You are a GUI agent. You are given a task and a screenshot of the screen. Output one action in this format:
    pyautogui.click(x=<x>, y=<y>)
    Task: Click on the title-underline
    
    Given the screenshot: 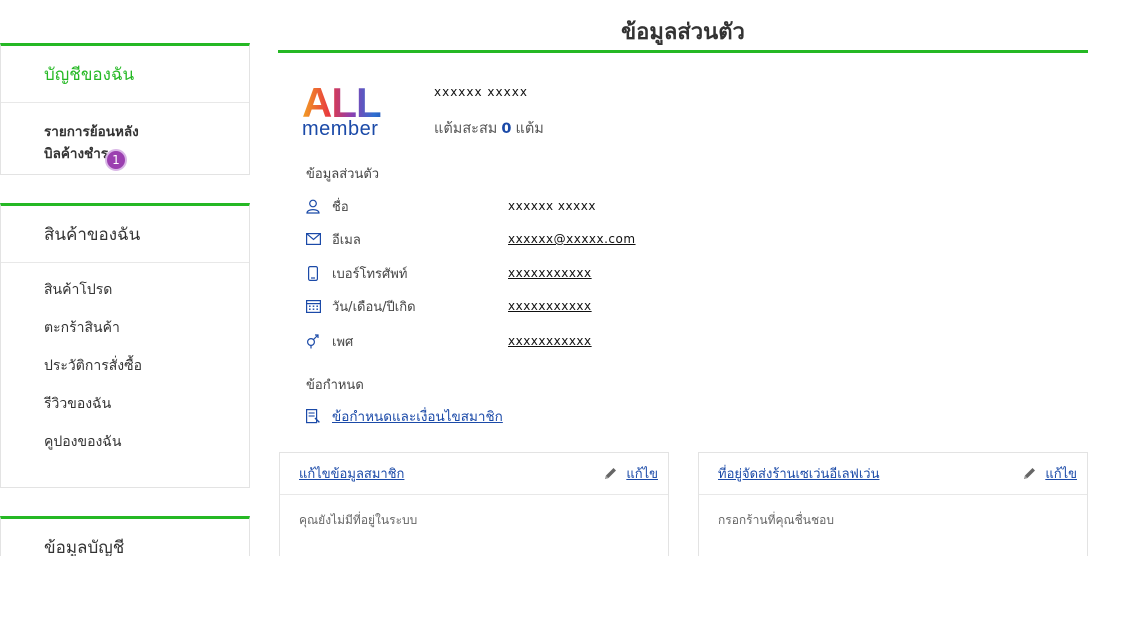 What is the action you would take?
    pyautogui.click(x=683, y=51)
    